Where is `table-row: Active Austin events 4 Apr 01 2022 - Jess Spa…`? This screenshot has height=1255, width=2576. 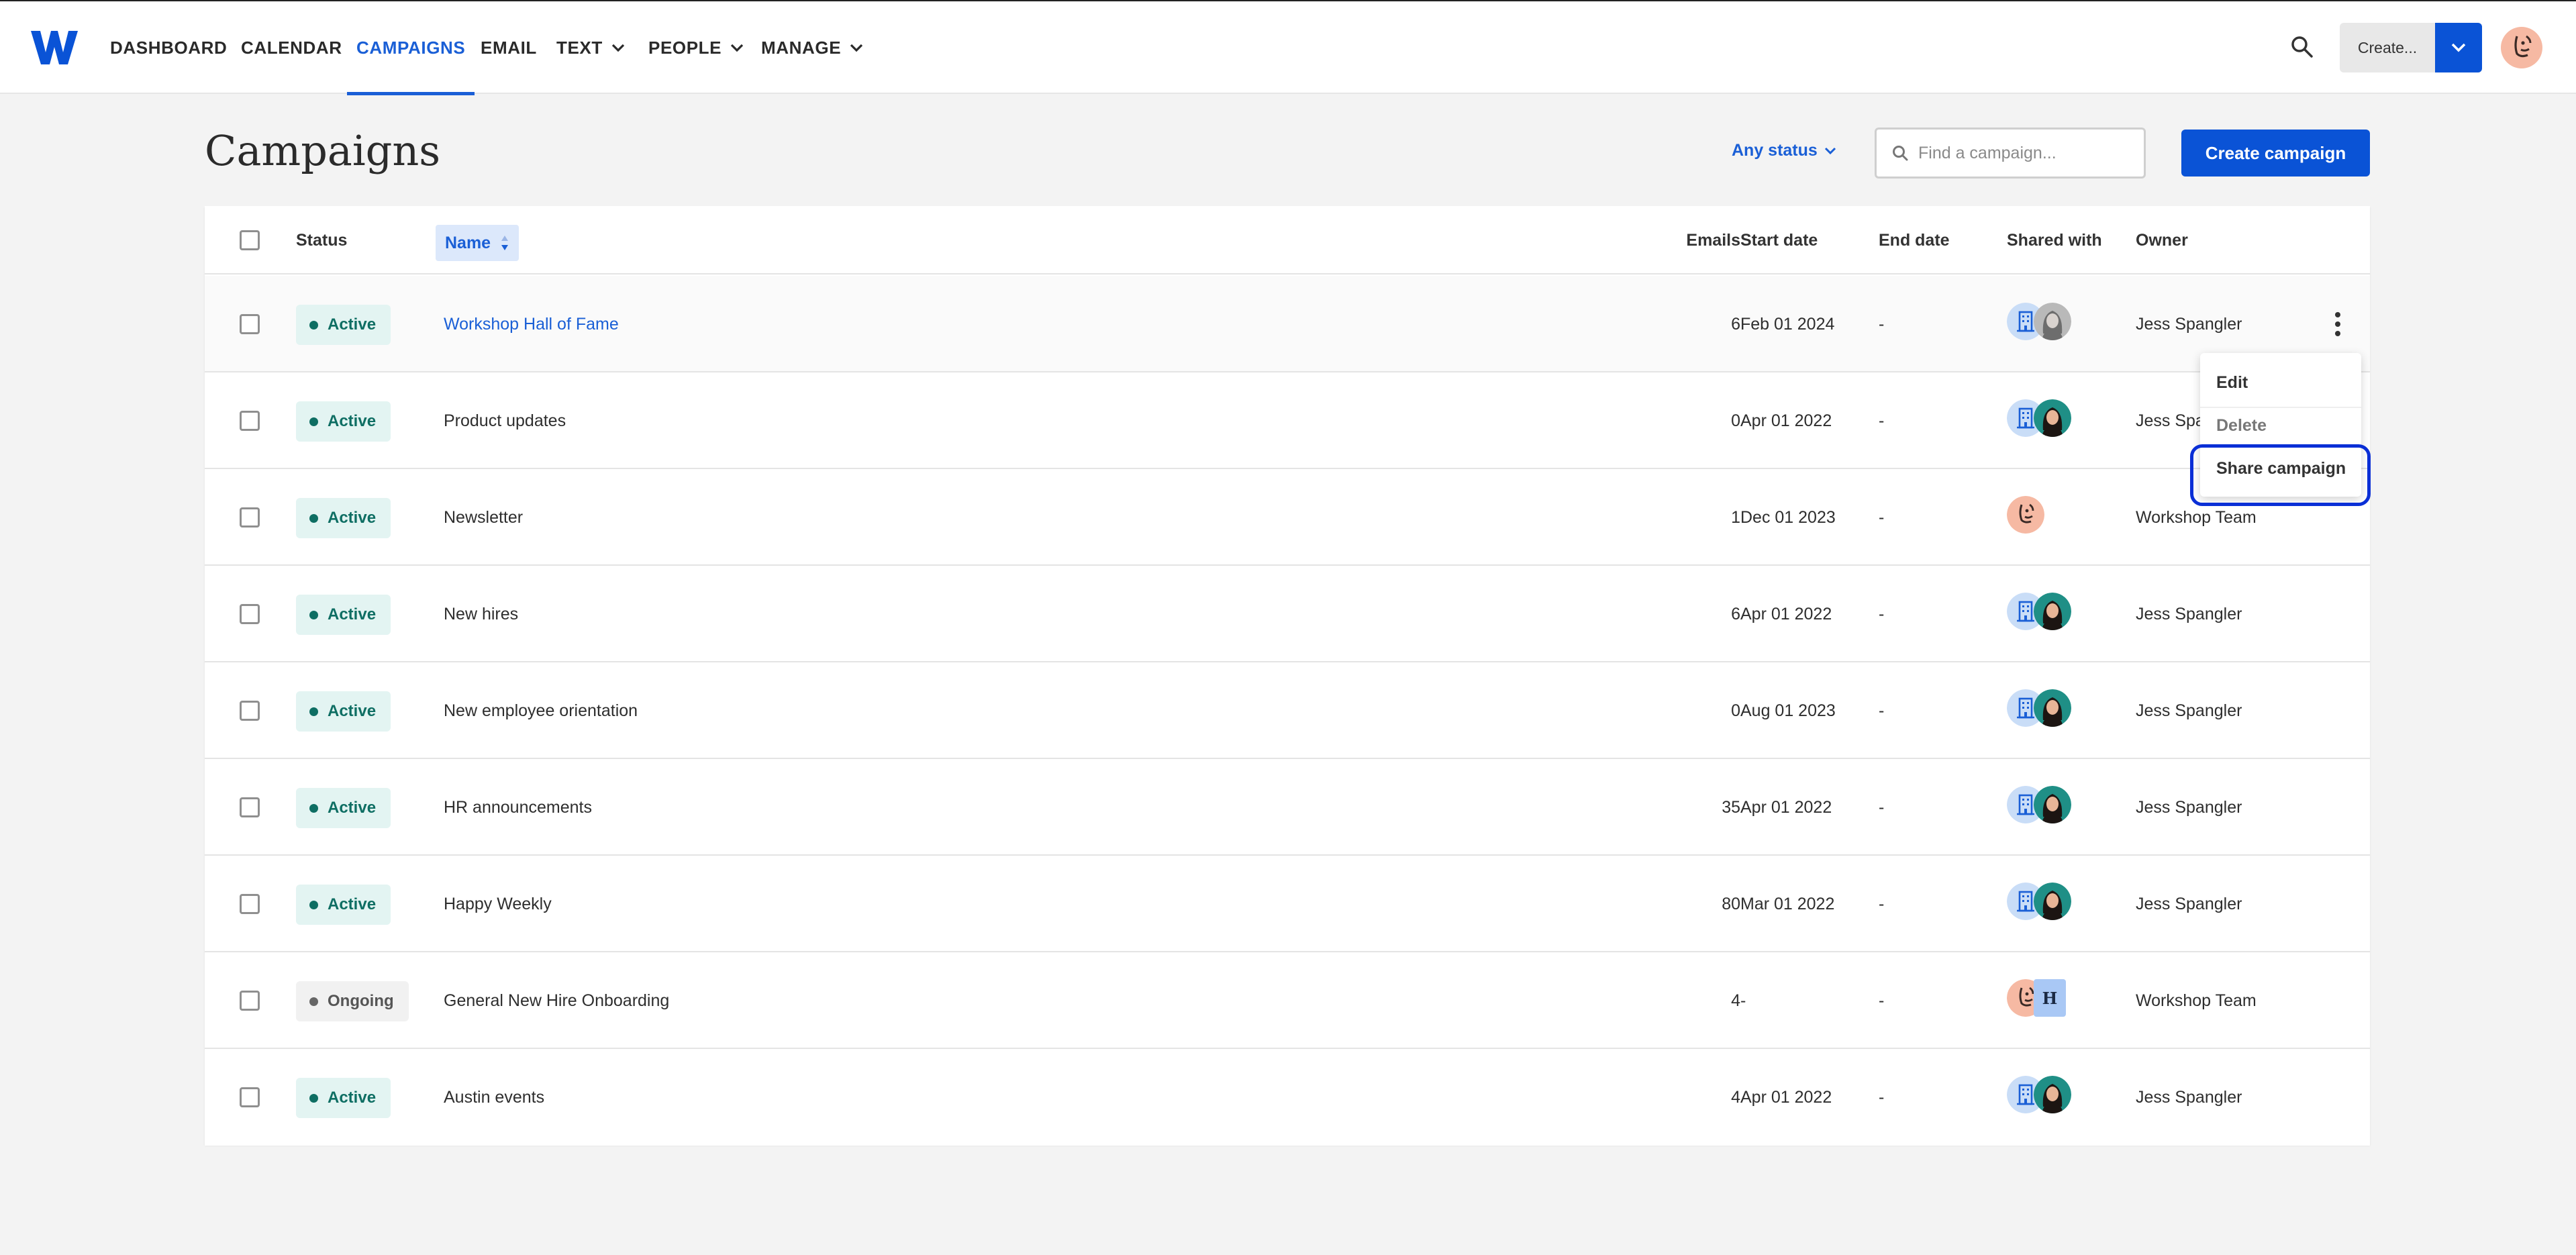 table-row: Active Austin events 4 Apr 01 2022 - Jess Spa… is located at coordinates (1287, 1097).